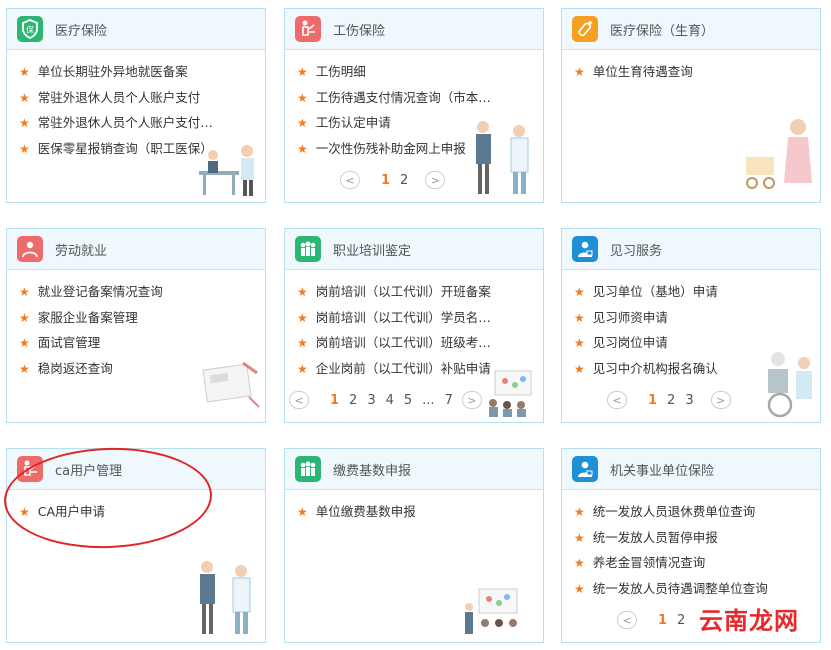 This screenshot has height=650, width=831. What do you see at coordinates (408, 400) in the screenshot?
I see `page-number: 5` at bounding box center [408, 400].